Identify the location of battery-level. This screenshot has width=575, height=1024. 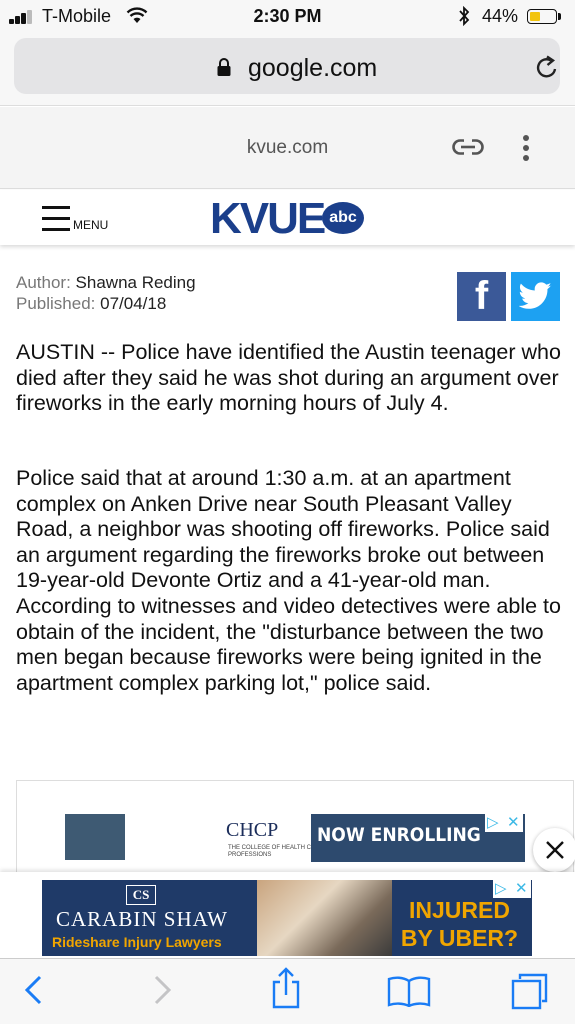
(535, 16).